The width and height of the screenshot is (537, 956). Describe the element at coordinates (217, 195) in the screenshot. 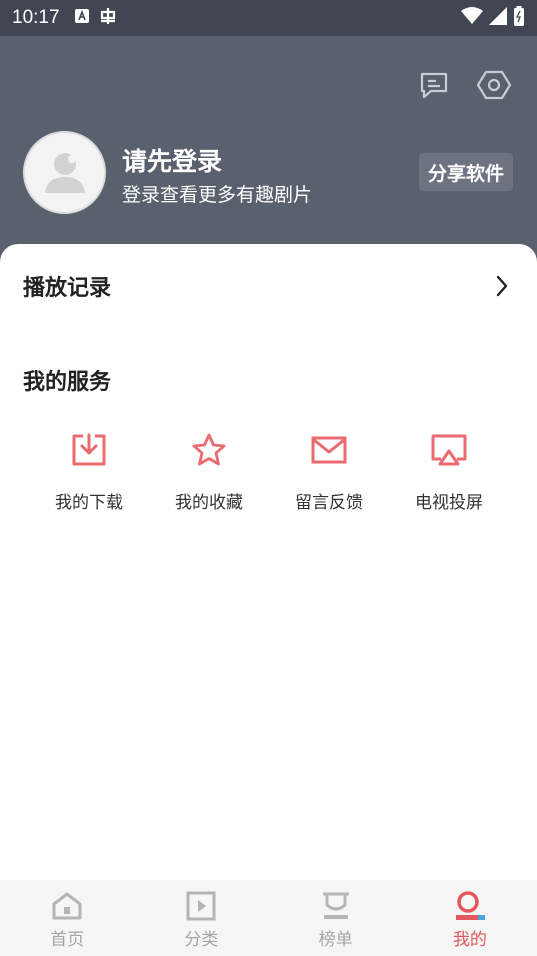

I see `login-subtitle: 登录查看更多有趣剧片` at that location.